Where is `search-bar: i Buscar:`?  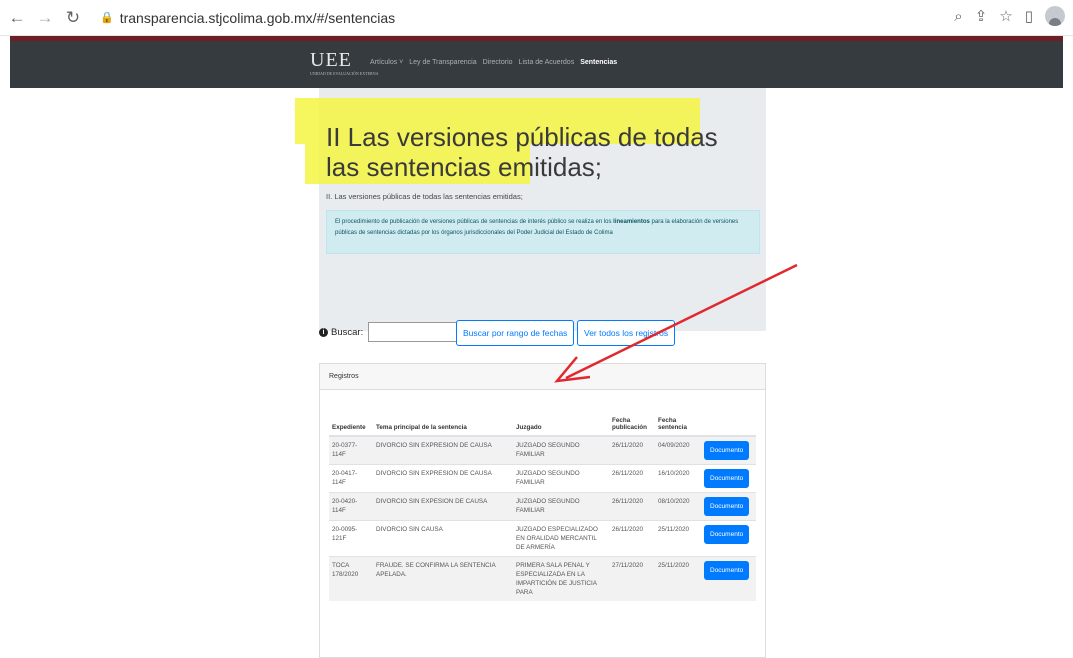
search-bar: i Buscar: is located at coordinates (389, 332).